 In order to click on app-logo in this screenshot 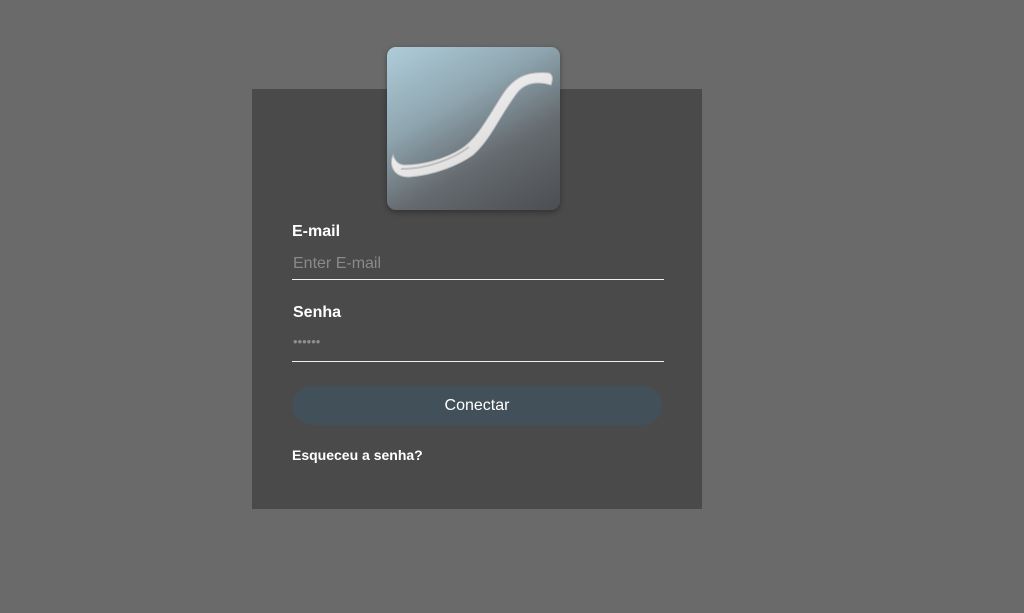, I will do `click(473, 128)`.